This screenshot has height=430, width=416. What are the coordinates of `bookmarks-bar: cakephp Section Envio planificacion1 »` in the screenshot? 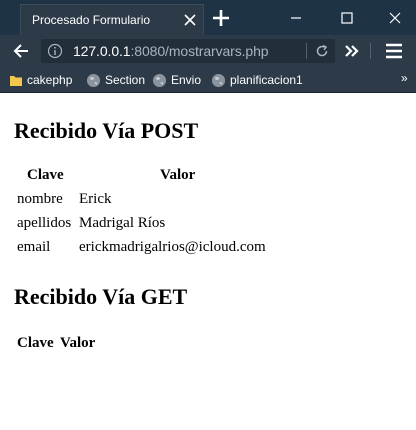 It's located at (208, 80).